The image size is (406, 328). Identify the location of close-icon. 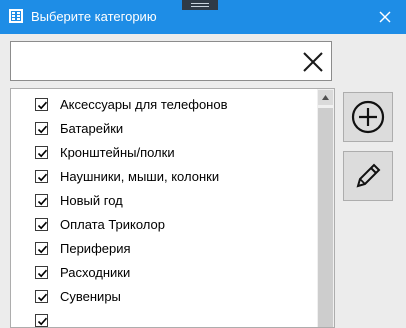
(385, 17).